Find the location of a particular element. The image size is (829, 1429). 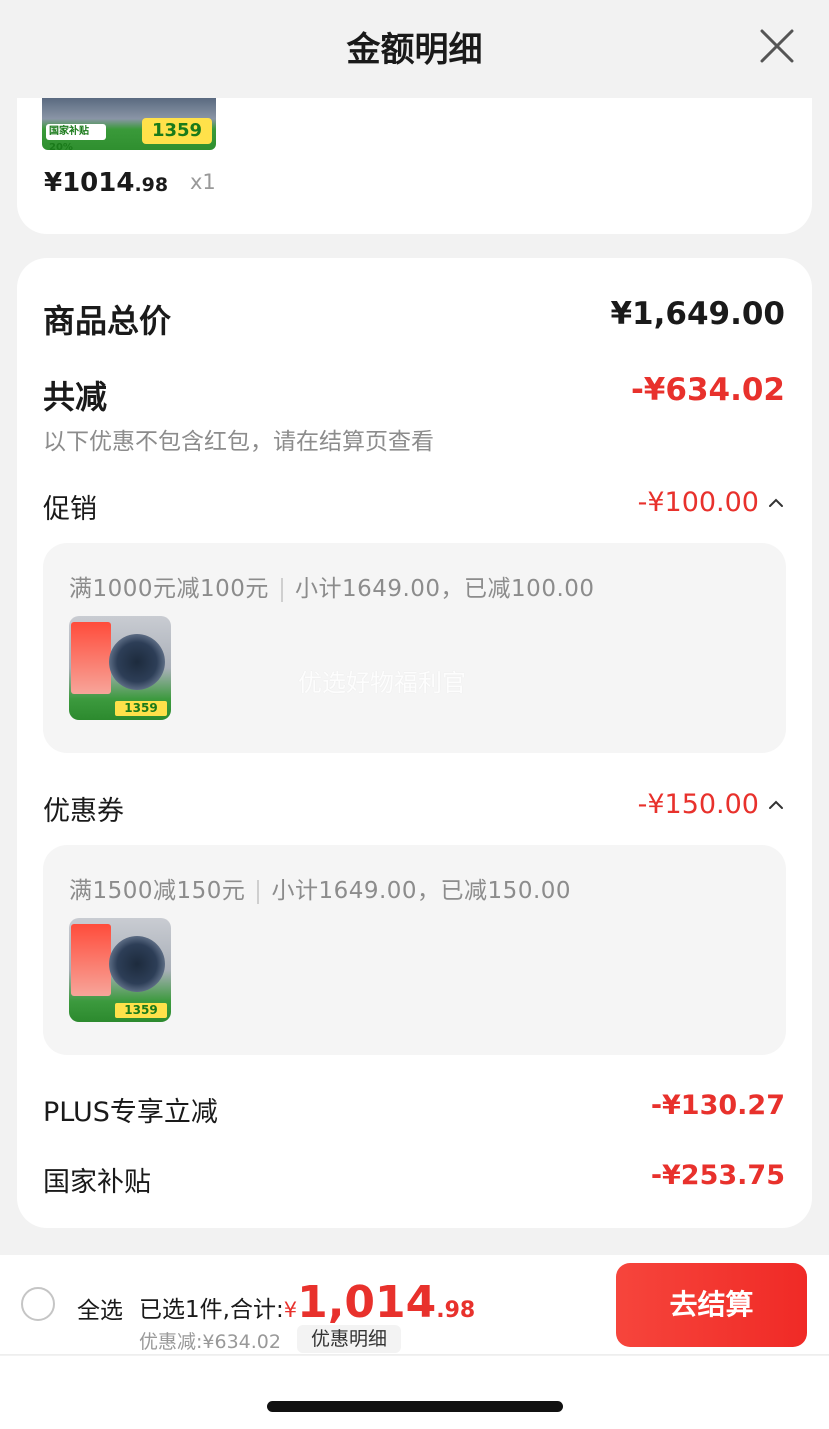

promotion-amount: -¥100.00 is located at coordinates (698, 502).